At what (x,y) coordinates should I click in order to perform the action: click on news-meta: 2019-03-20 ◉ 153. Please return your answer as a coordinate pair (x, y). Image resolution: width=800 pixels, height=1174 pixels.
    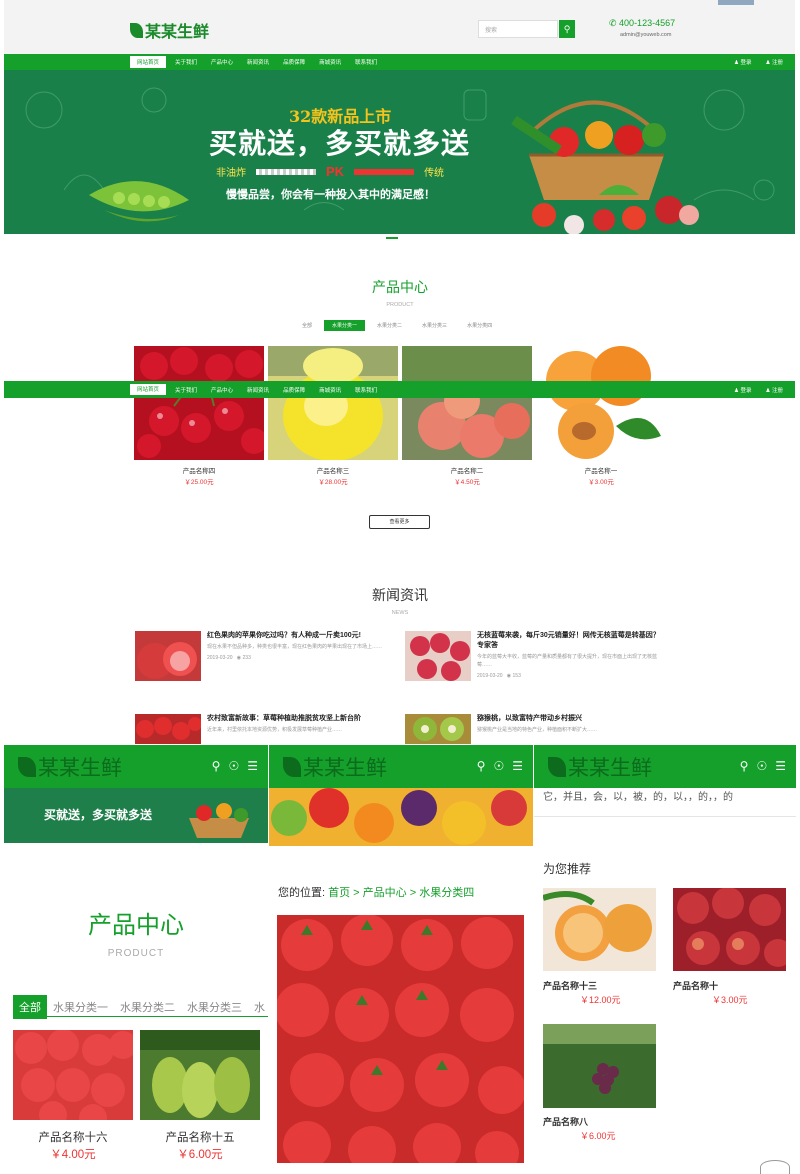
    Looking at the image, I should click on (571, 676).